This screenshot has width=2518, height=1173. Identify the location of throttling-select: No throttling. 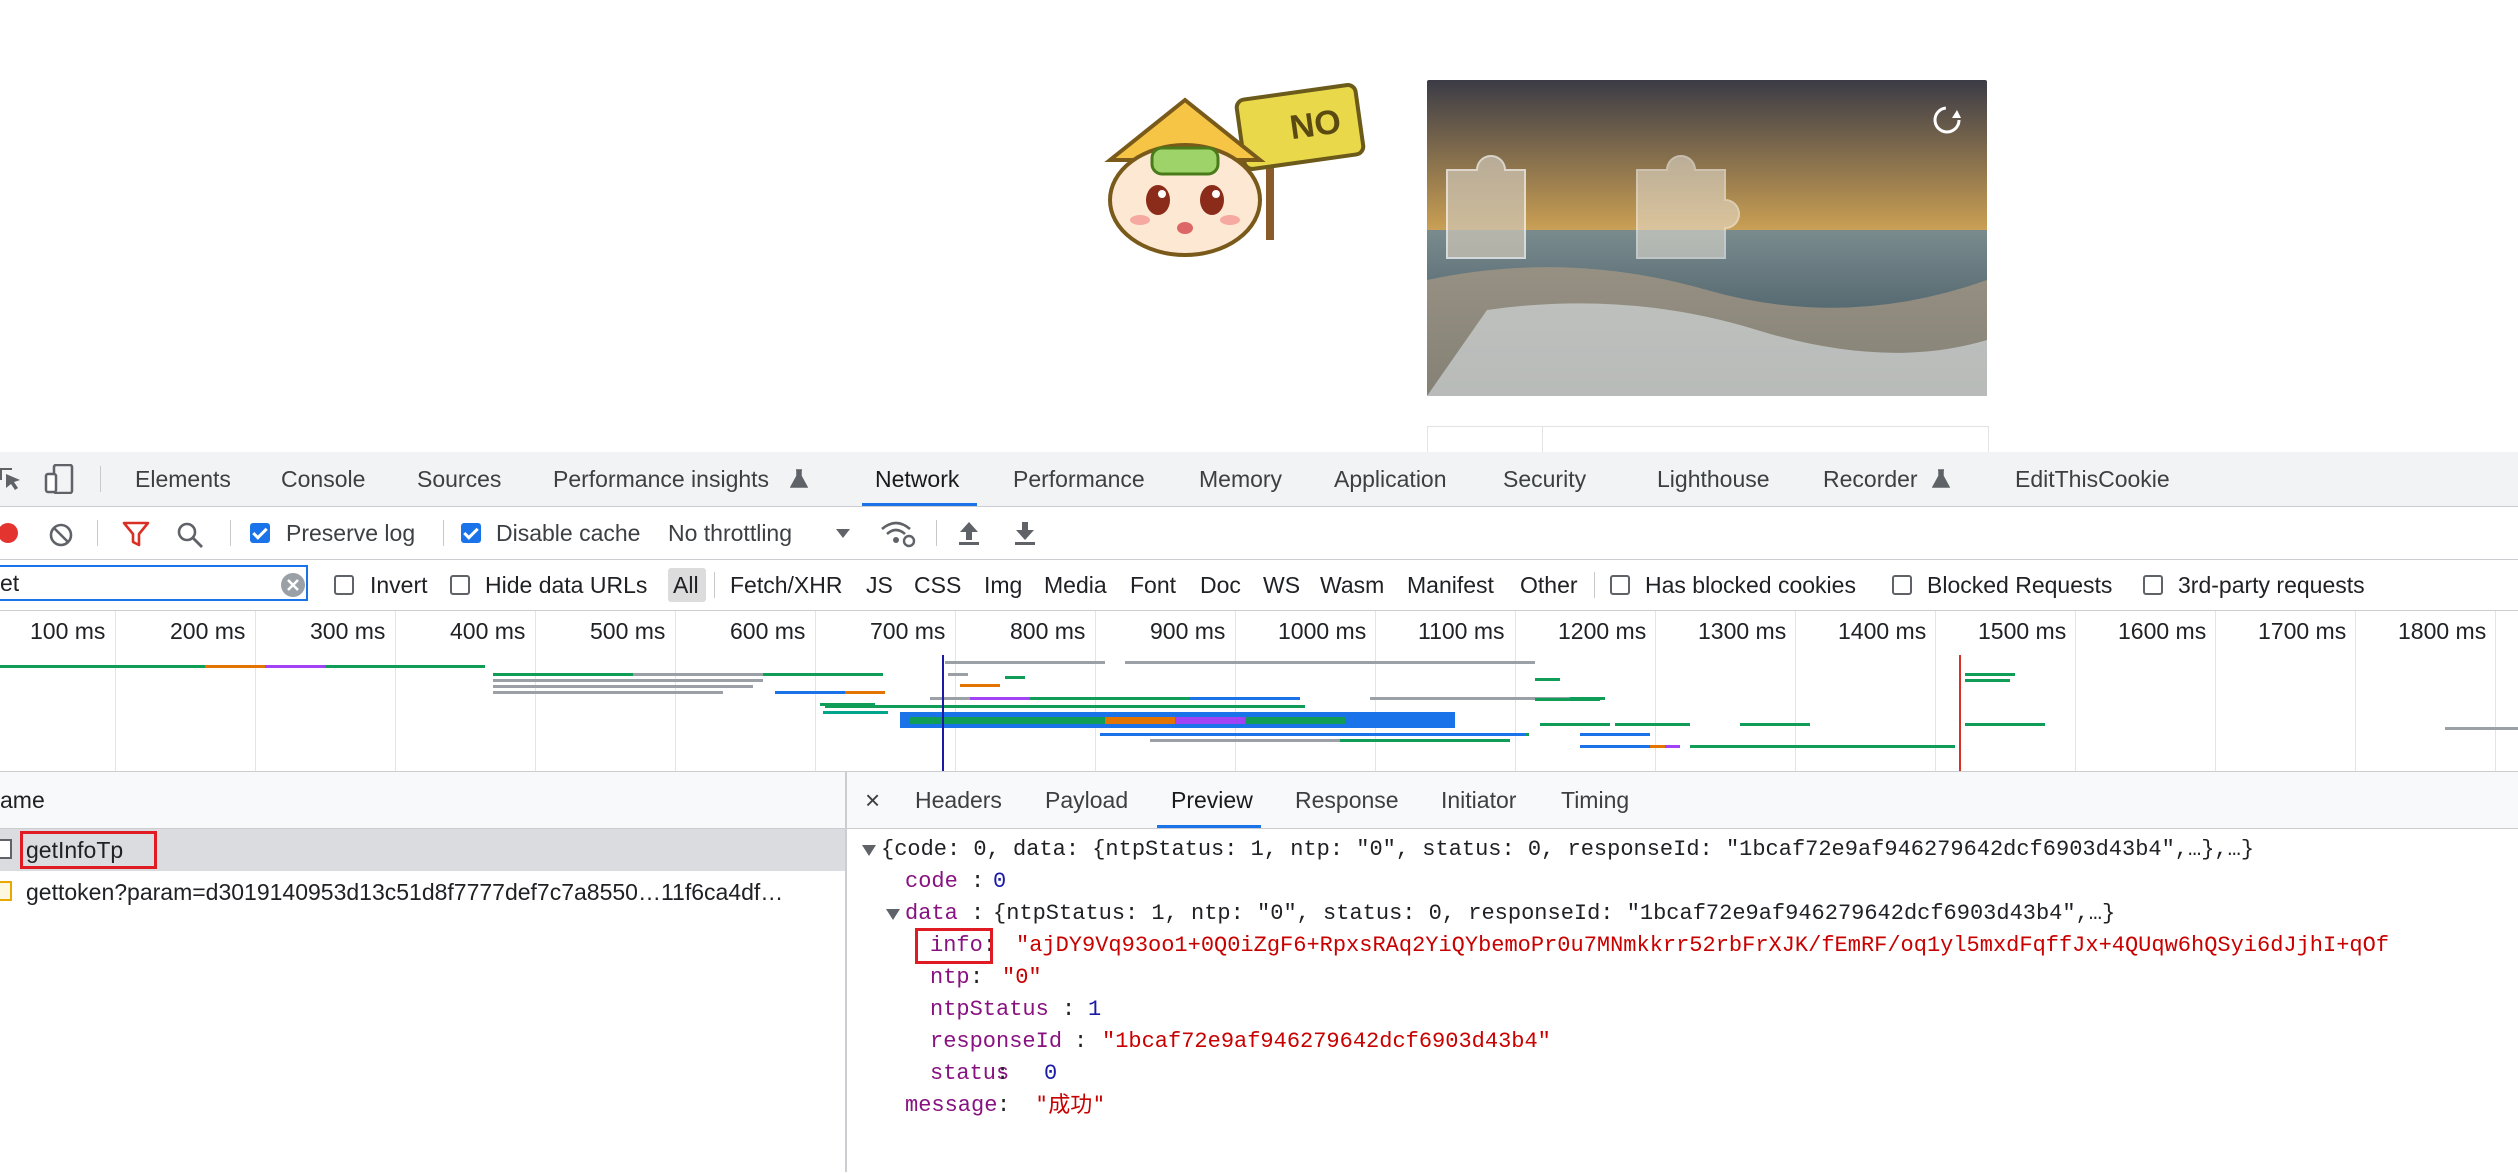
(730, 533).